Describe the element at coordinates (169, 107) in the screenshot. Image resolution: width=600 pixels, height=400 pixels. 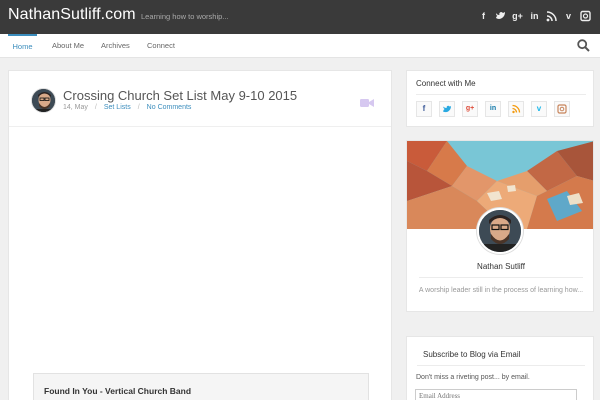
I see `post-comments-link: No Comments` at that location.